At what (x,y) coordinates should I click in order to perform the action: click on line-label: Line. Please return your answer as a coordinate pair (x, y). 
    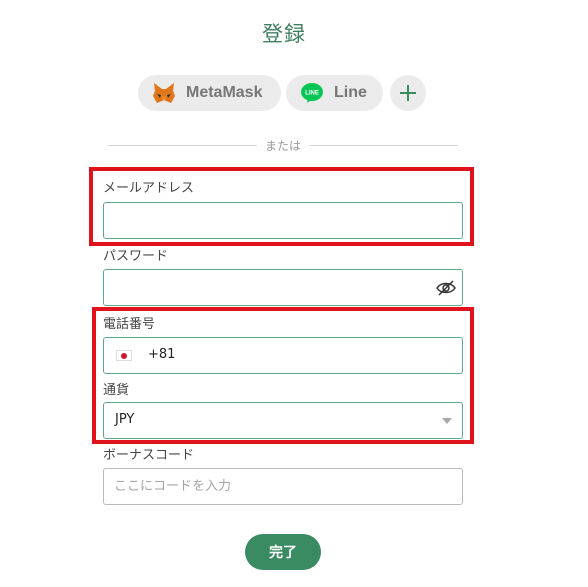
    Looking at the image, I should click on (350, 92).